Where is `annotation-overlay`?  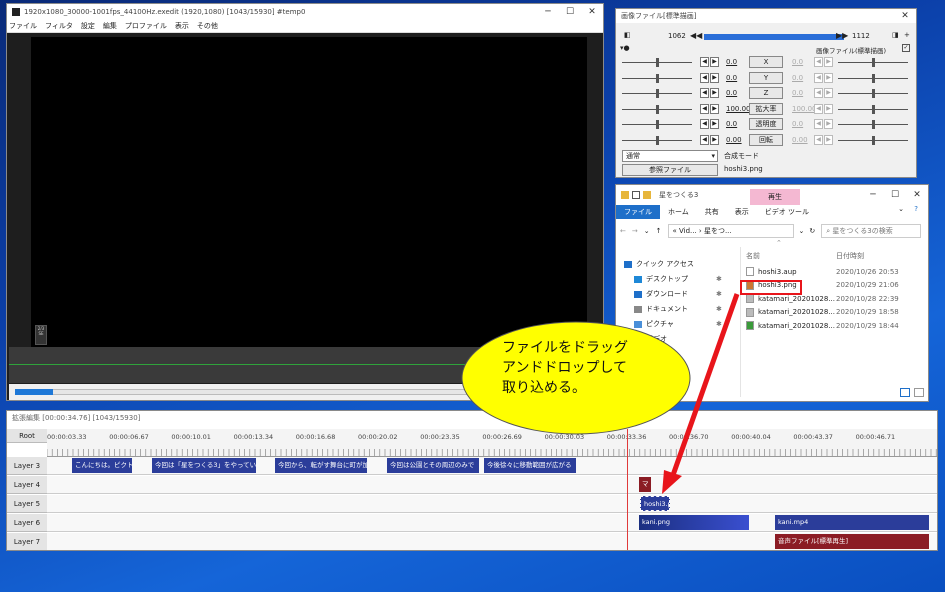 annotation-overlay is located at coordinates (600, 393).